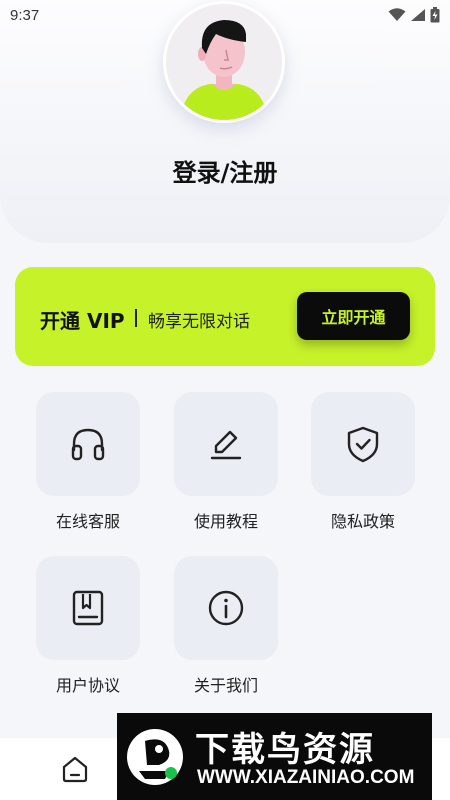  What do you see at coordinates (225, 170) in the screenshot?
I see `login-register-link: 登录/注册` at bounding box center [225, 170].